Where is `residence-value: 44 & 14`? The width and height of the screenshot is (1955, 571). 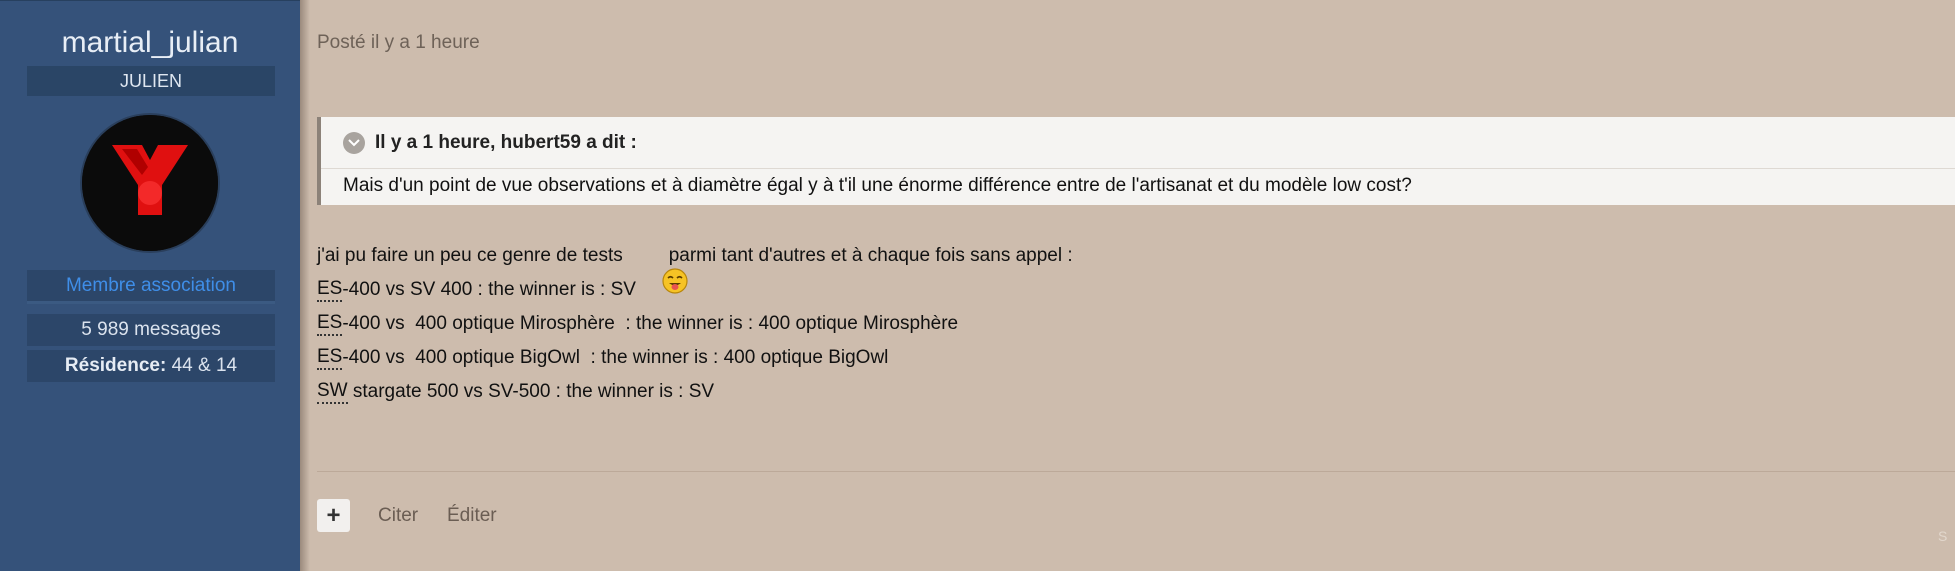
residence-value: 44 & 14 is located at coordinates (204, 365).